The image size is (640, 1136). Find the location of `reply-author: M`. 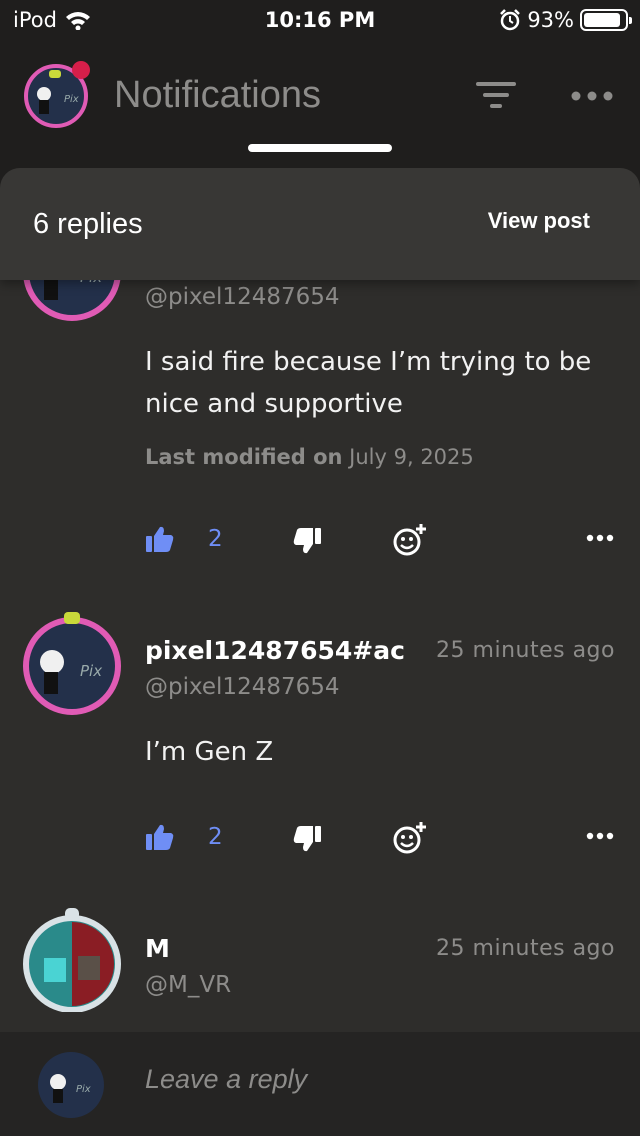

reply-author: M is located at coordinates (277, 948).